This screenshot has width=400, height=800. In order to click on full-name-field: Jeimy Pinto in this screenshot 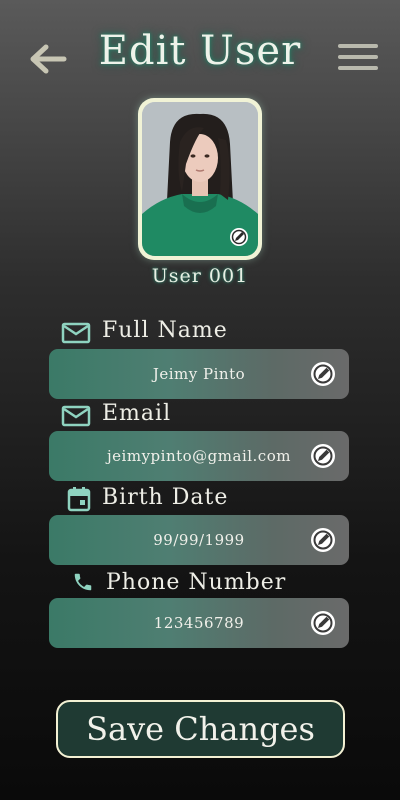, I will do `click(199, 374)`.